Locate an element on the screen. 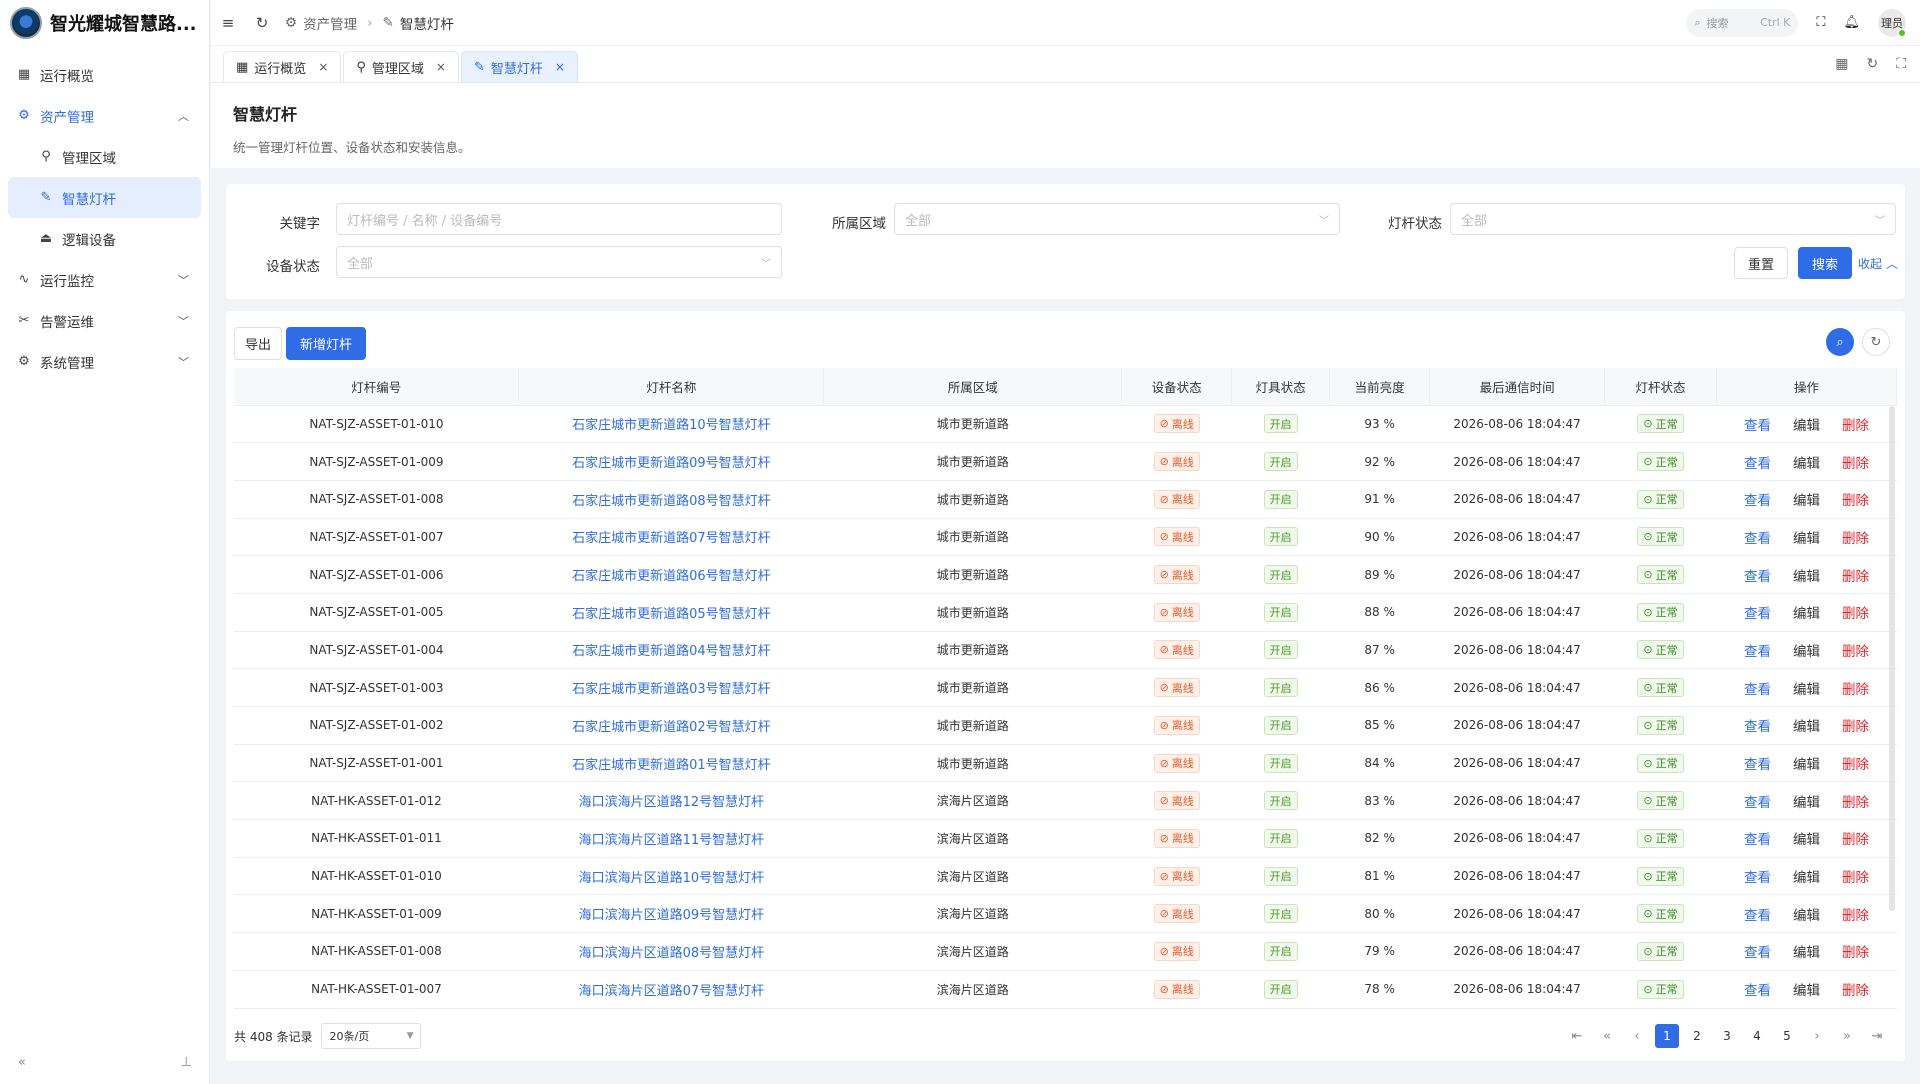 This screenshot has width=1920, height=1084. device-status-select: 全部 ﹀ is located at coordinates (559, 262).